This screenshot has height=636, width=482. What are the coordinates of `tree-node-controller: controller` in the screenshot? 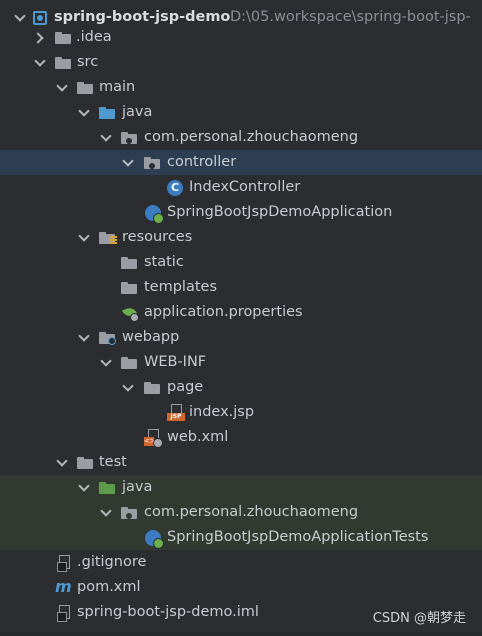 It's located at (241, 162).